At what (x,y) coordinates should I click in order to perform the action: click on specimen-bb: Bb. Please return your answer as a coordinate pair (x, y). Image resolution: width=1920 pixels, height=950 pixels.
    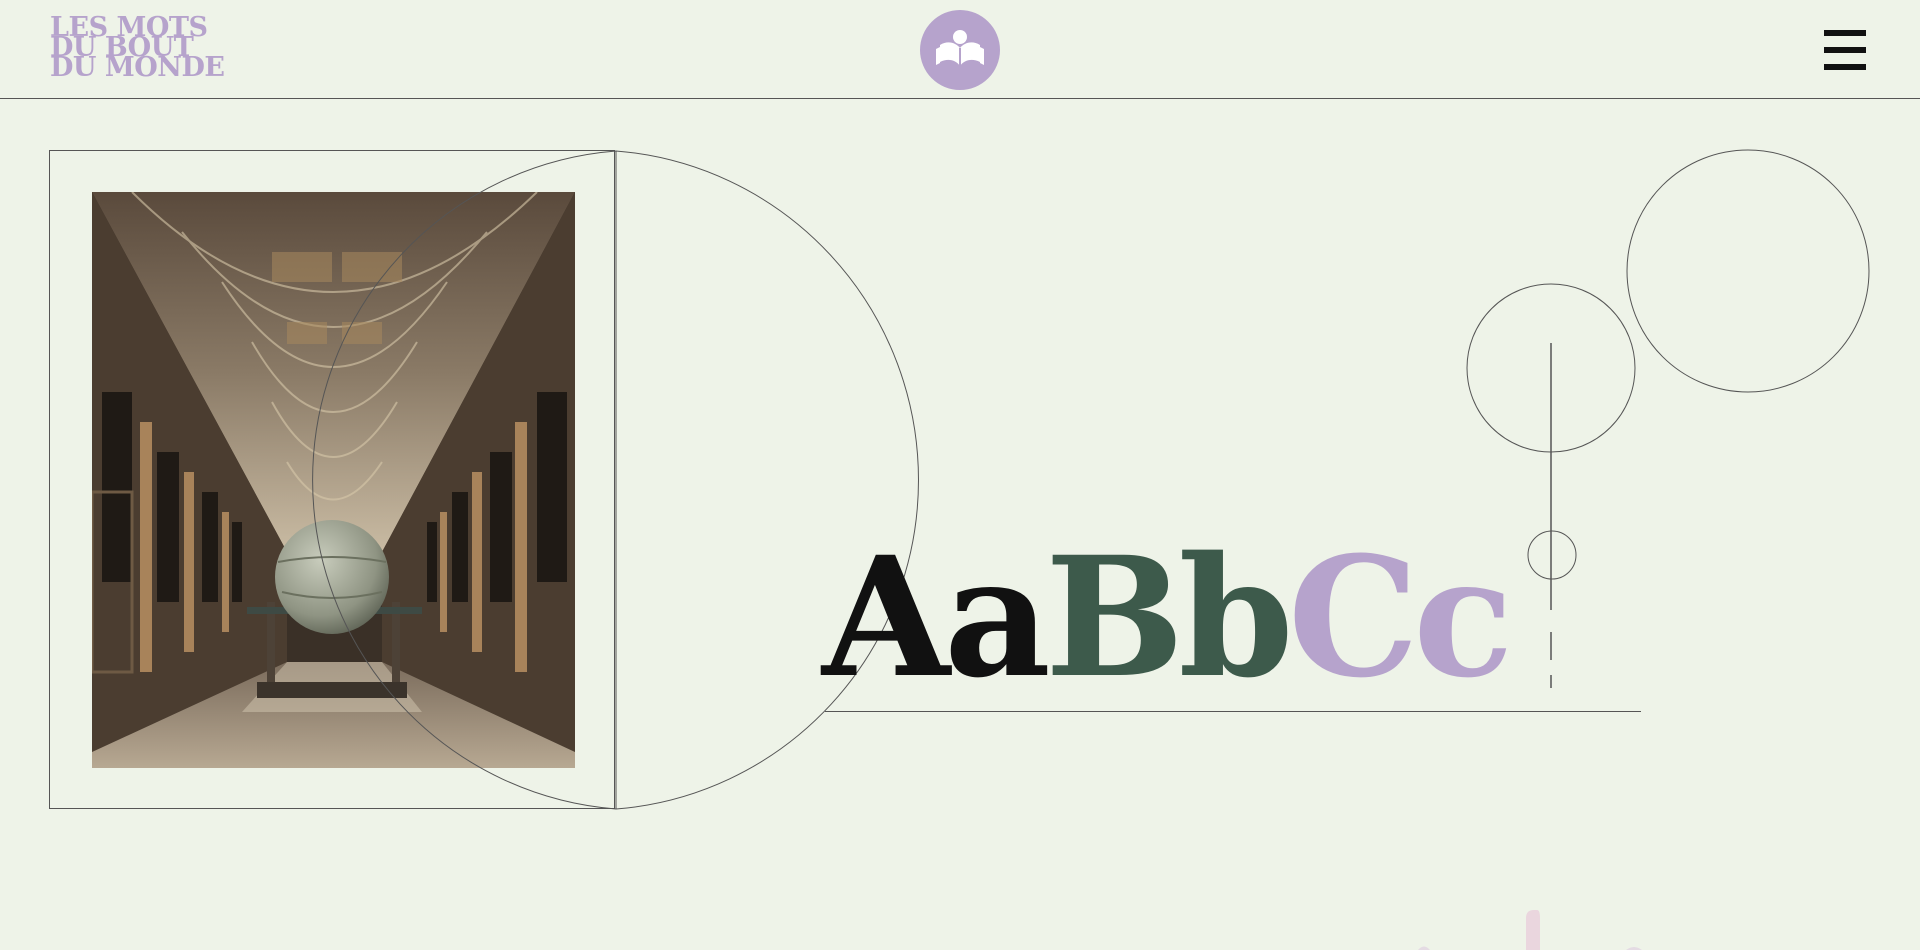
    Looking at the image, I should click on (1169, 617).